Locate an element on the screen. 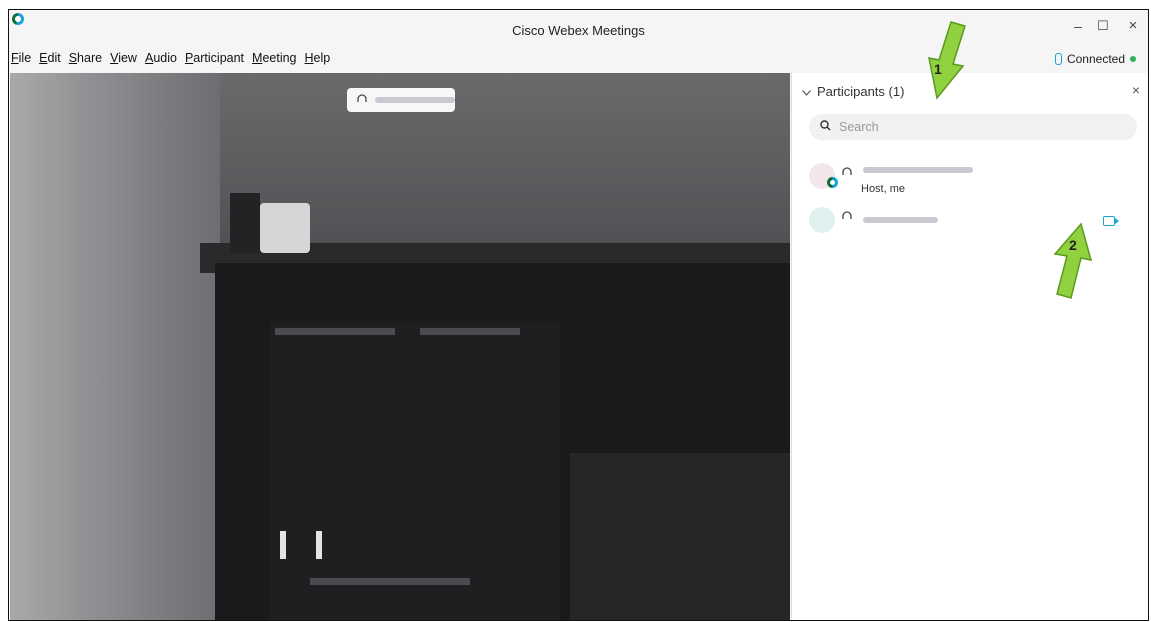 This screenshot has width=1151, height=622. menu-participant: Participant is located at coordinates (214, 60).